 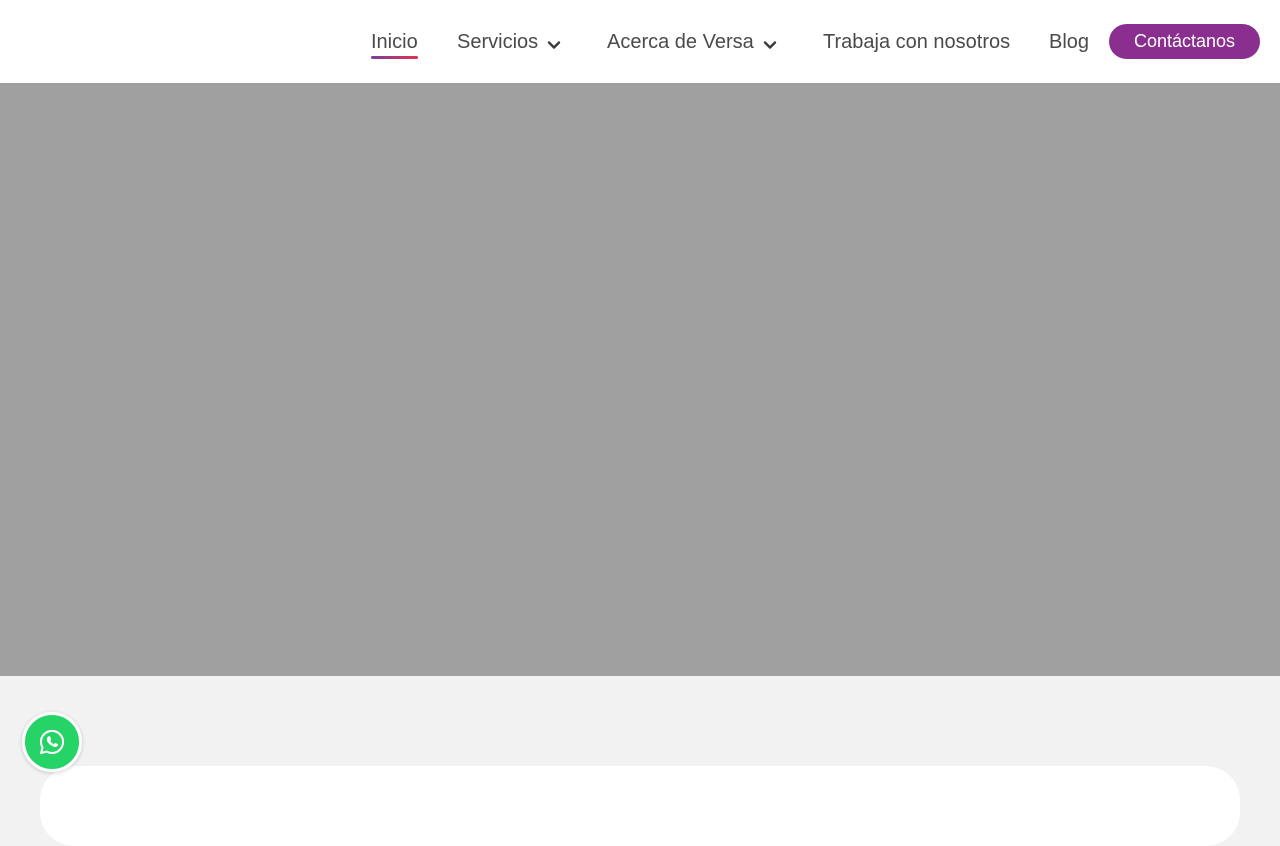 What do you see at coordinates (120, 41) in the screenshot?
I see `logo` at bounding box center [120, 41].